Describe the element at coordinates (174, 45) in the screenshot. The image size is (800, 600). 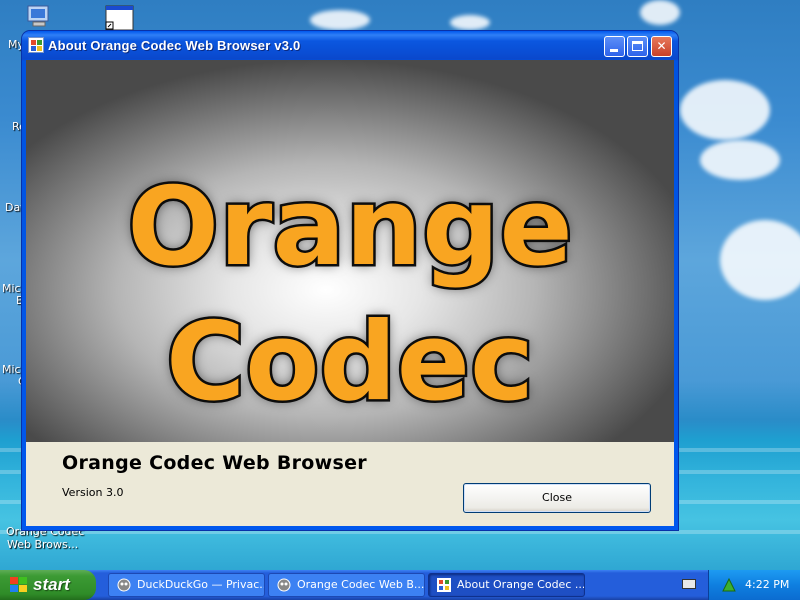
I see `window-title: About Orange Codec Web Browser v3.0` at that location.